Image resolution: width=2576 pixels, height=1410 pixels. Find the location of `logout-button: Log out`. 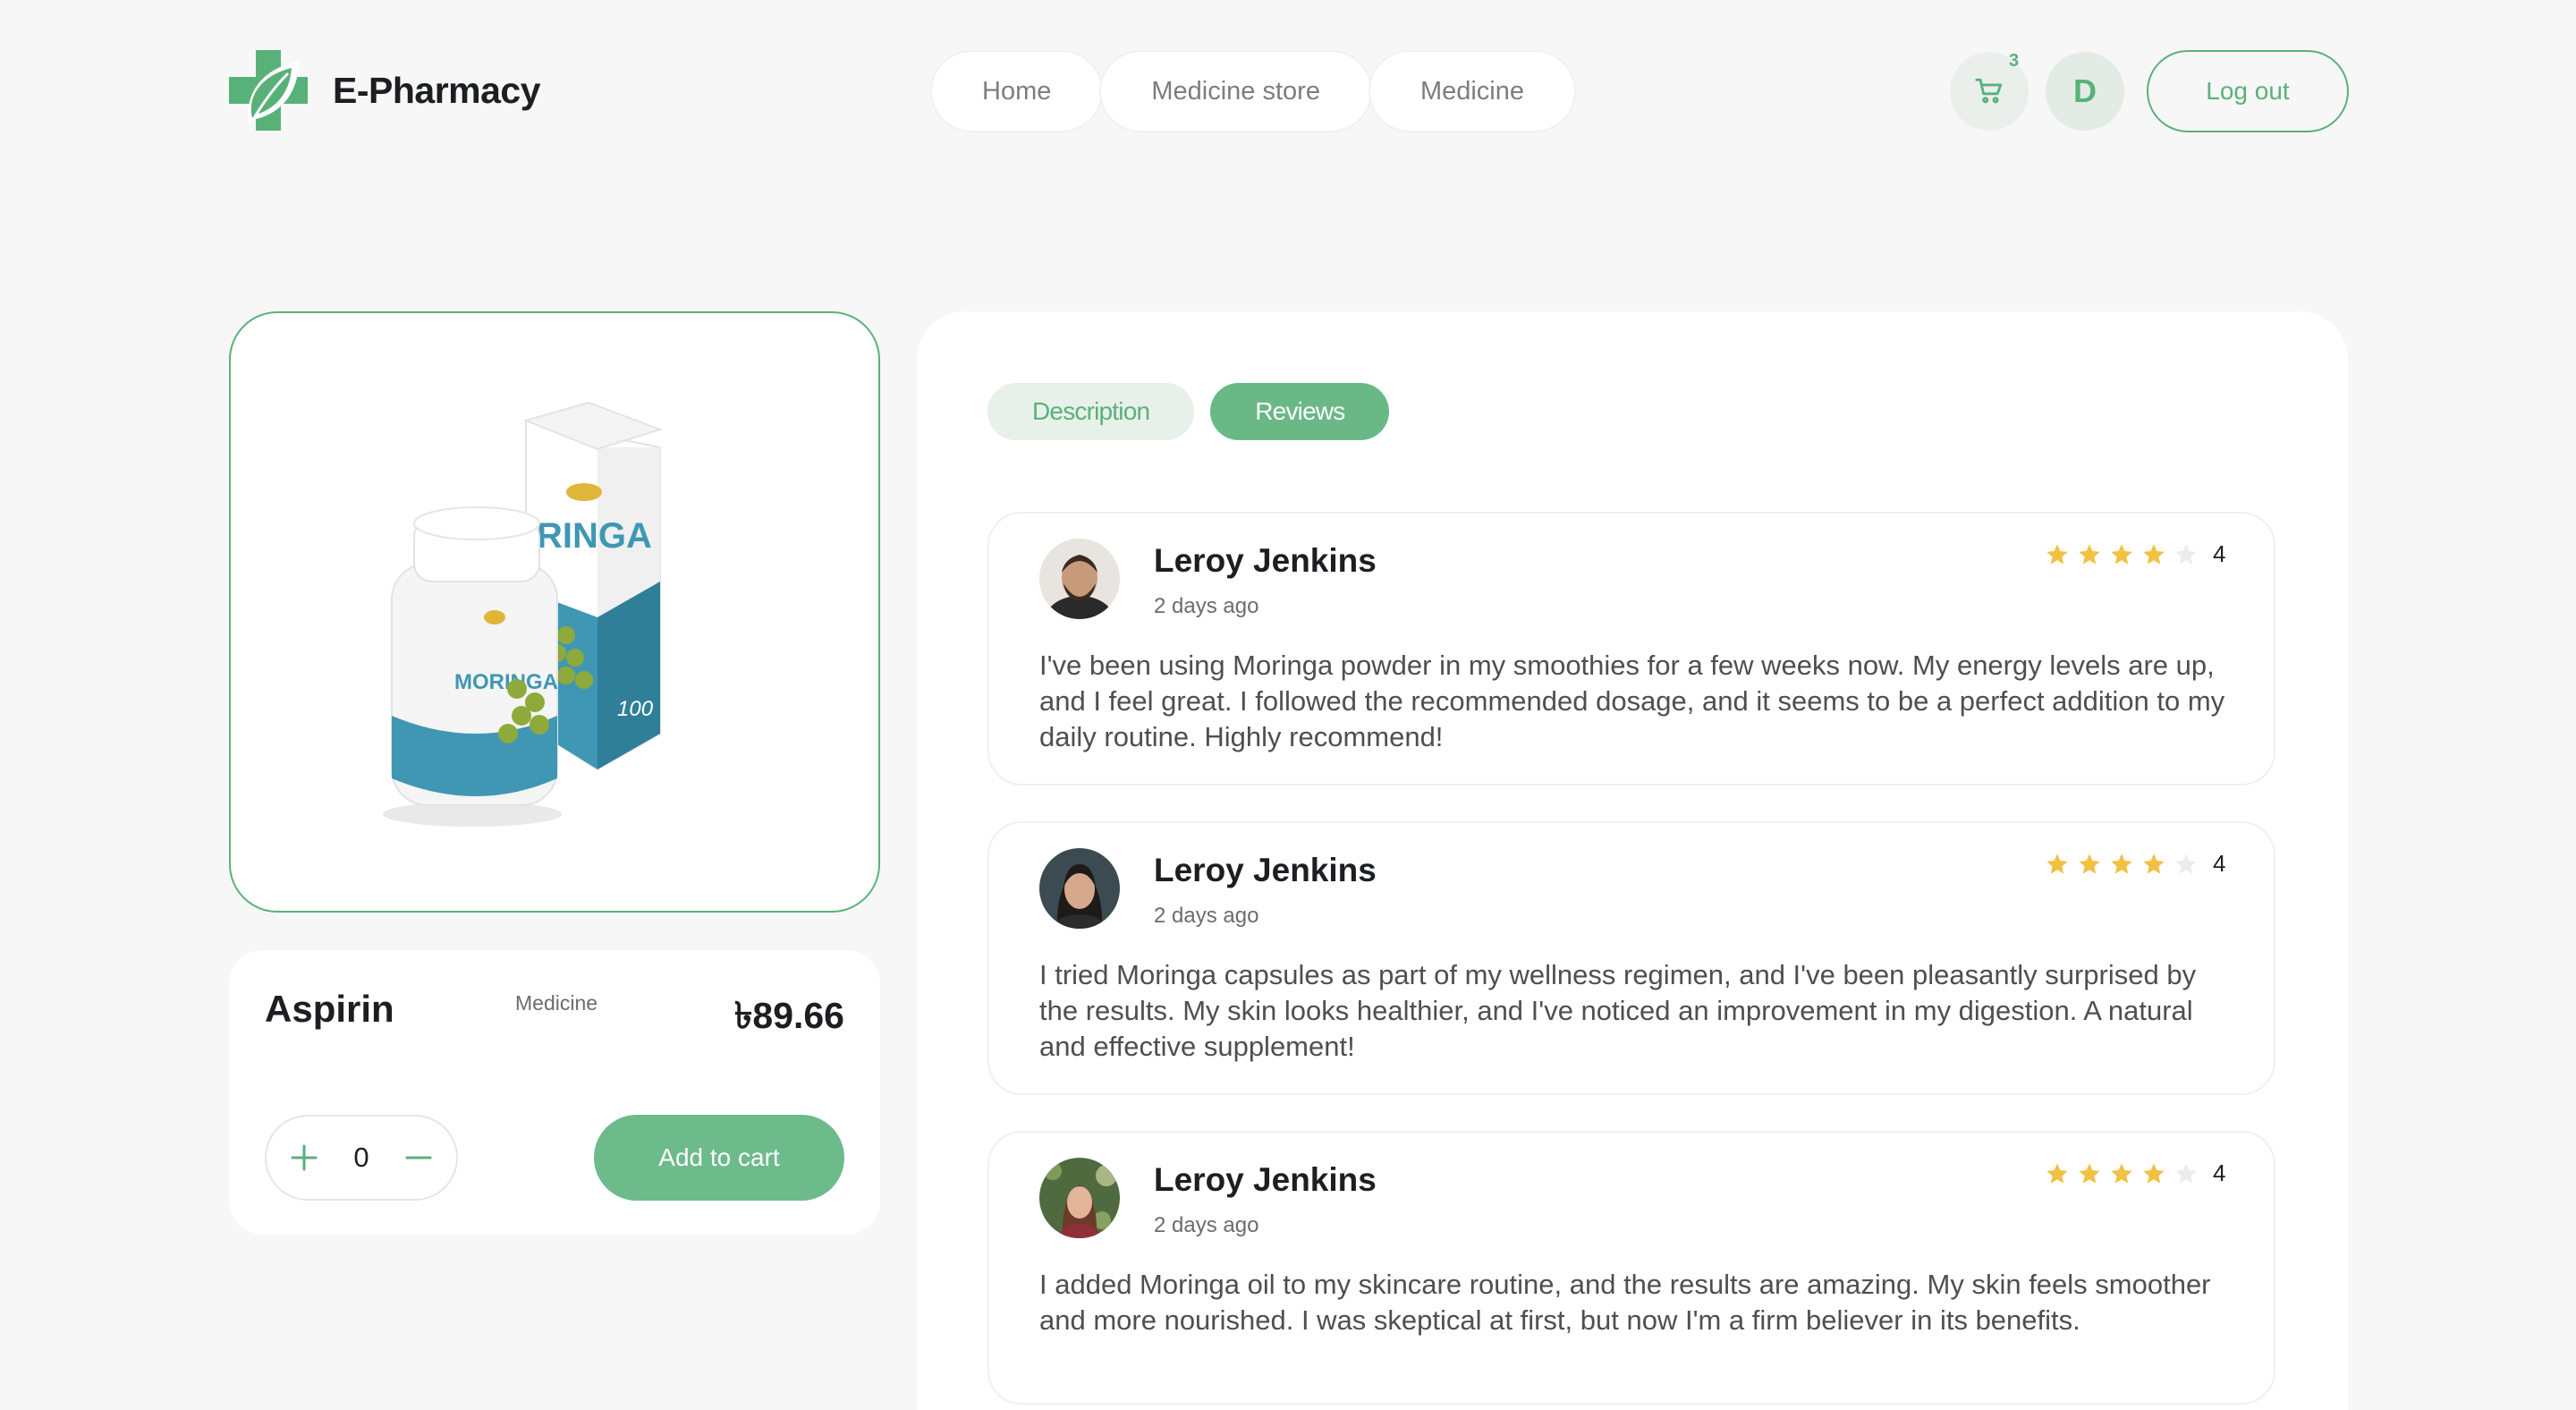

logout-button: Log out is located at coordinates (2248, 91).